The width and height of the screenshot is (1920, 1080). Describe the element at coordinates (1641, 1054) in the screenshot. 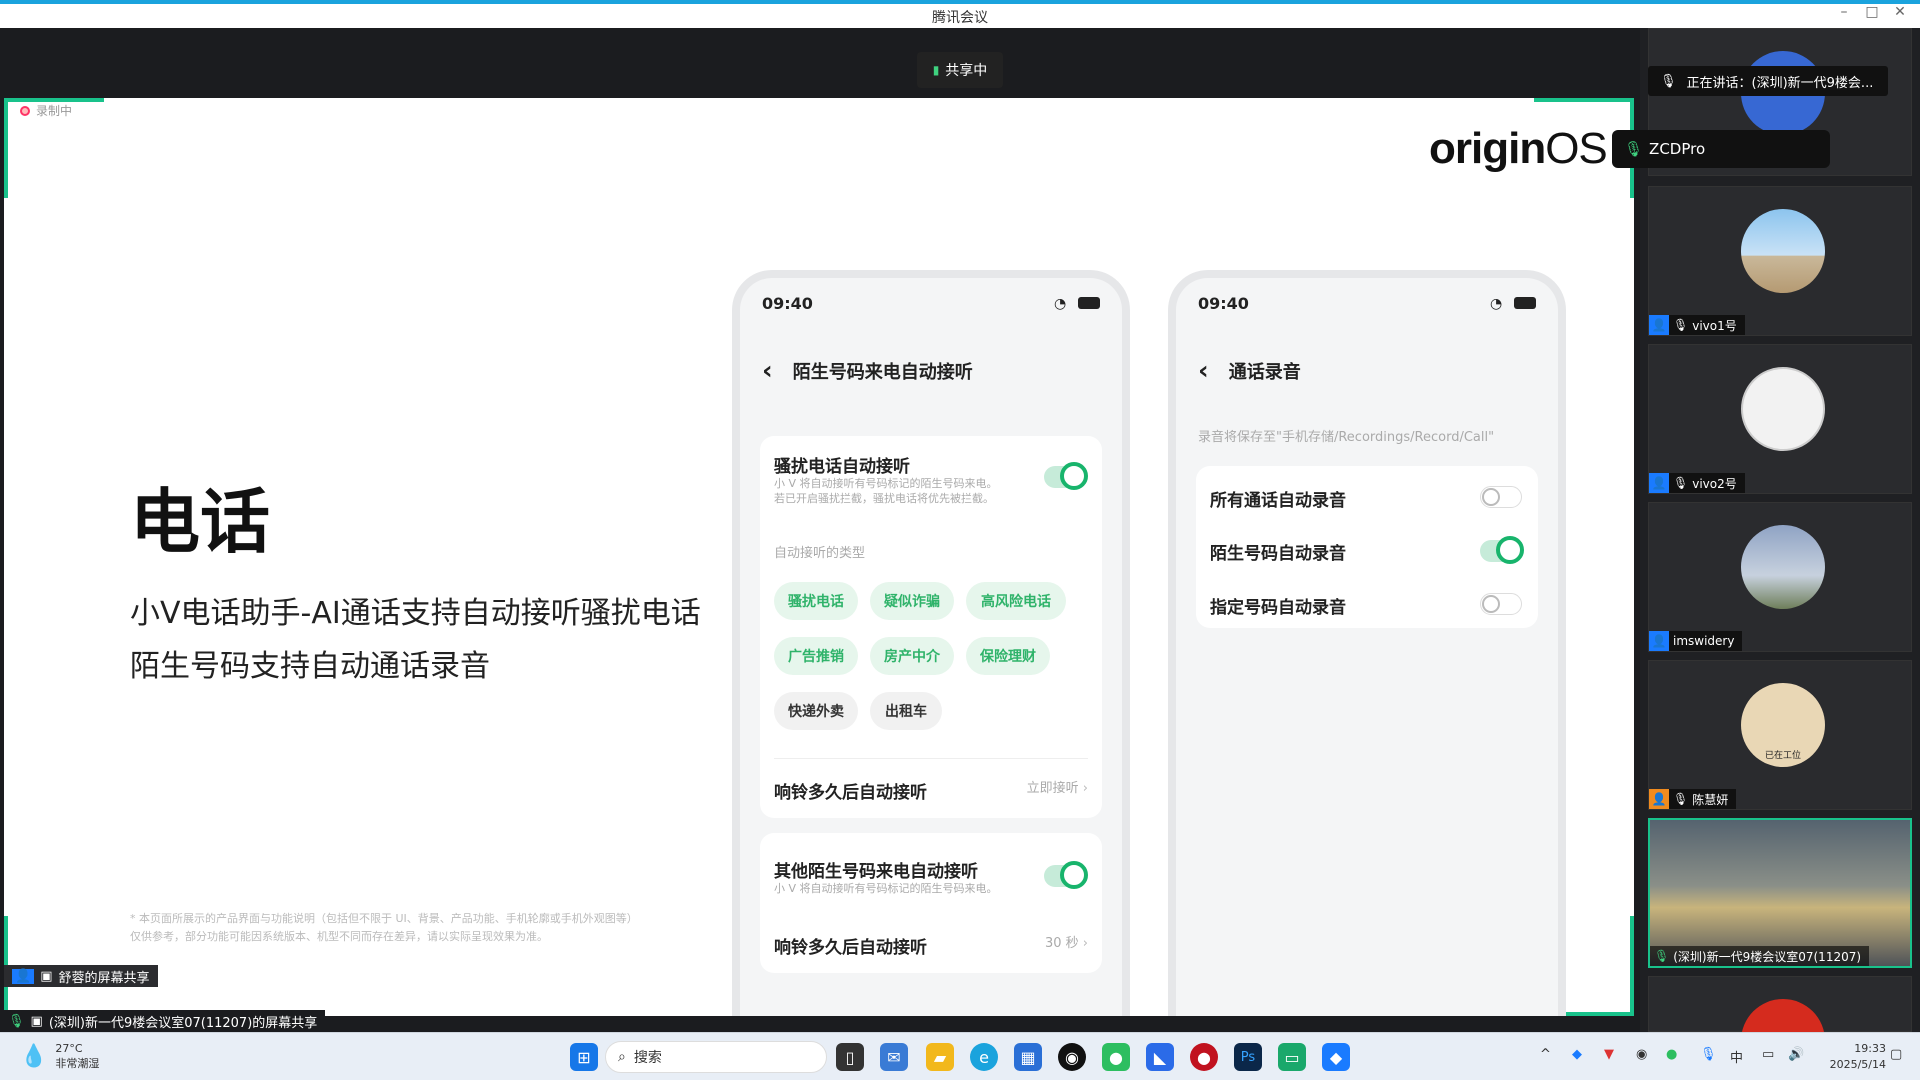

I see `qq-tray-icon: ◉` at that location.